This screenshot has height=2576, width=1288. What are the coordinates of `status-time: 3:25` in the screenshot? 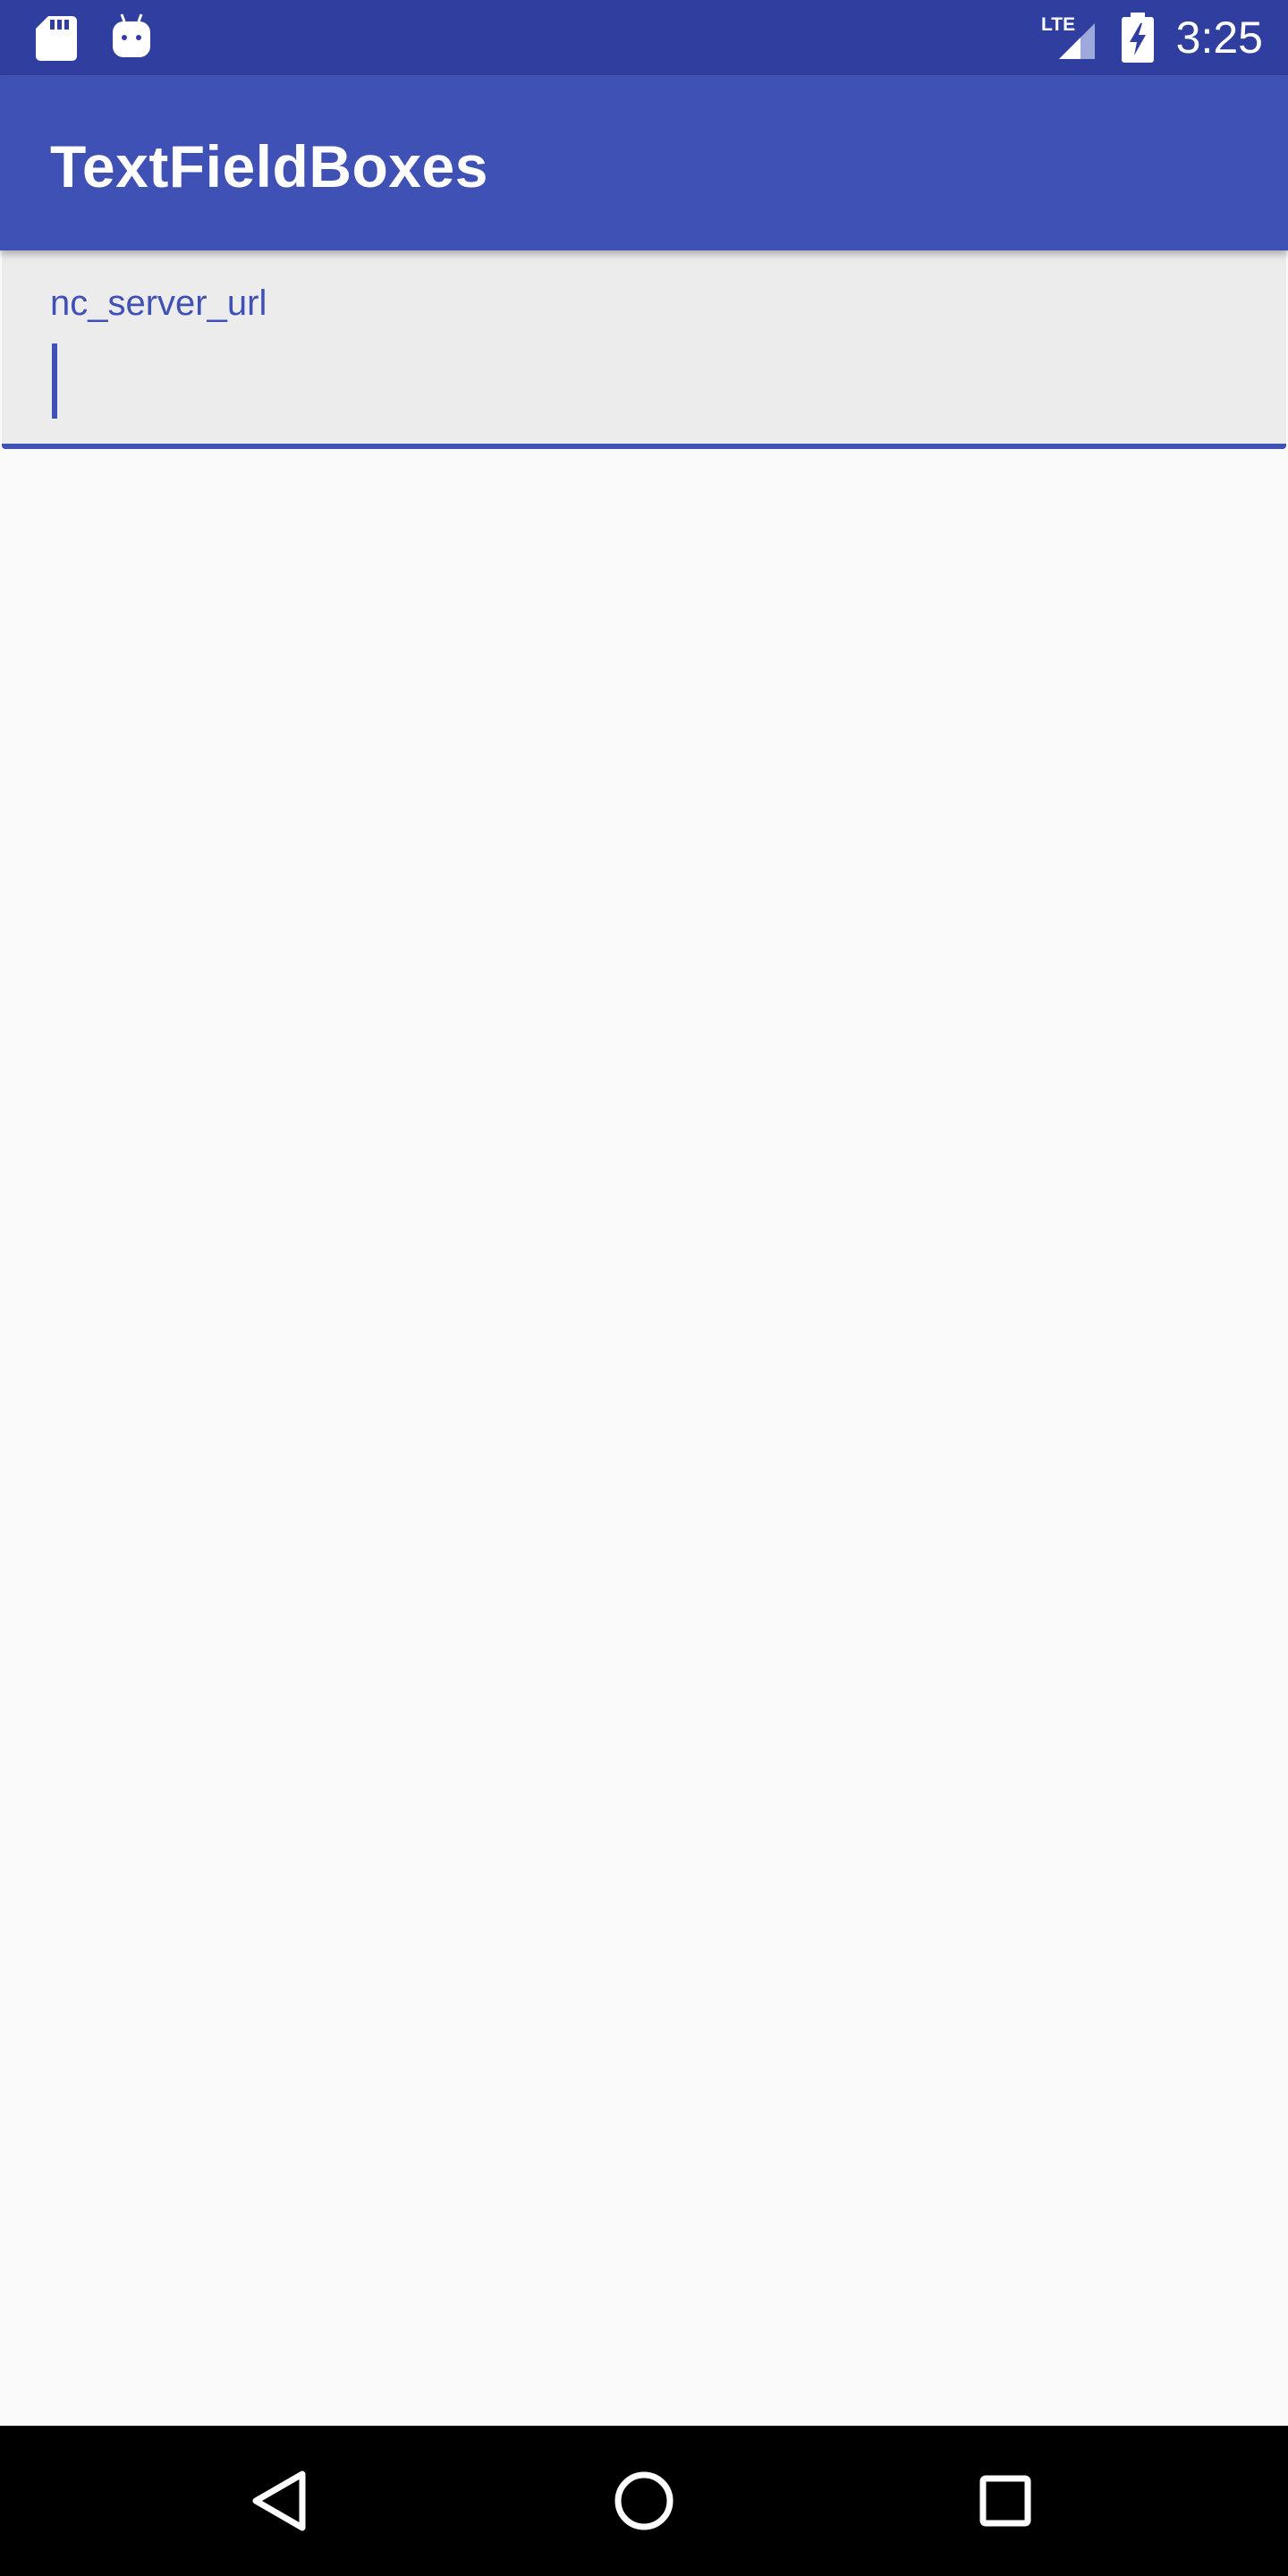 It's located at (1219, 38).